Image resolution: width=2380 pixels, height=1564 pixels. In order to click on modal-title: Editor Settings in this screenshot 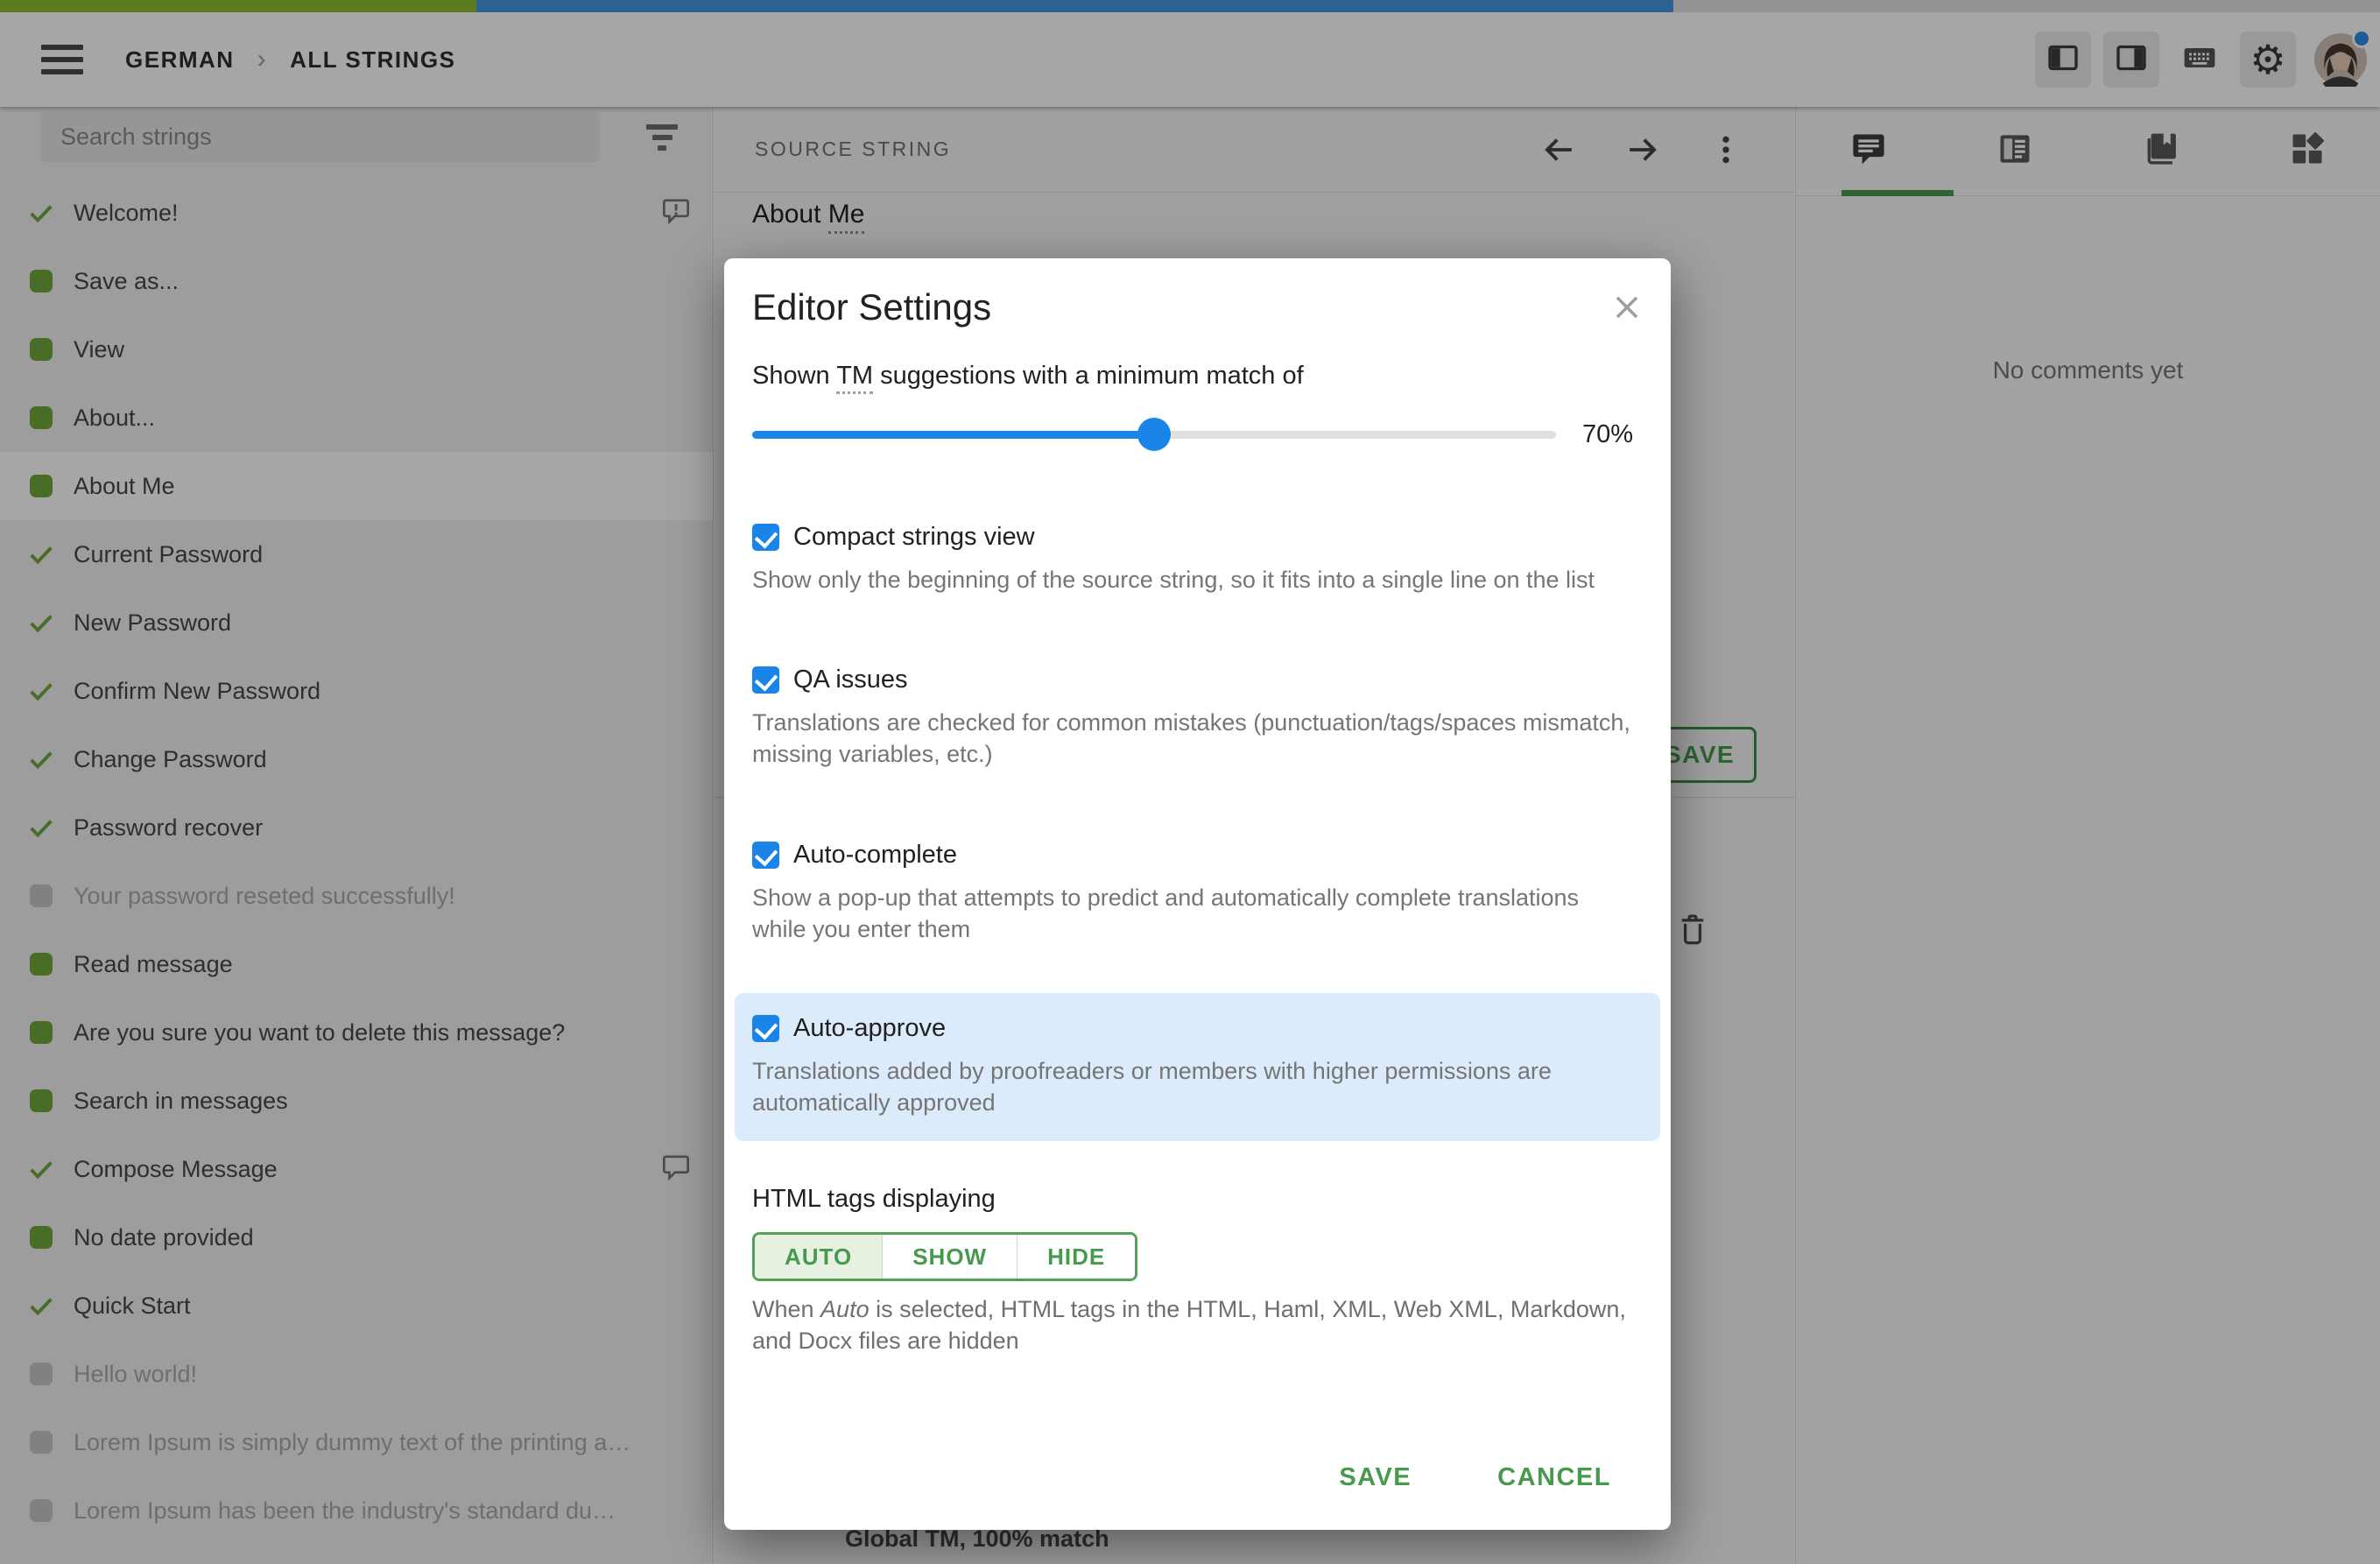, I will do `click(872, 307)`.